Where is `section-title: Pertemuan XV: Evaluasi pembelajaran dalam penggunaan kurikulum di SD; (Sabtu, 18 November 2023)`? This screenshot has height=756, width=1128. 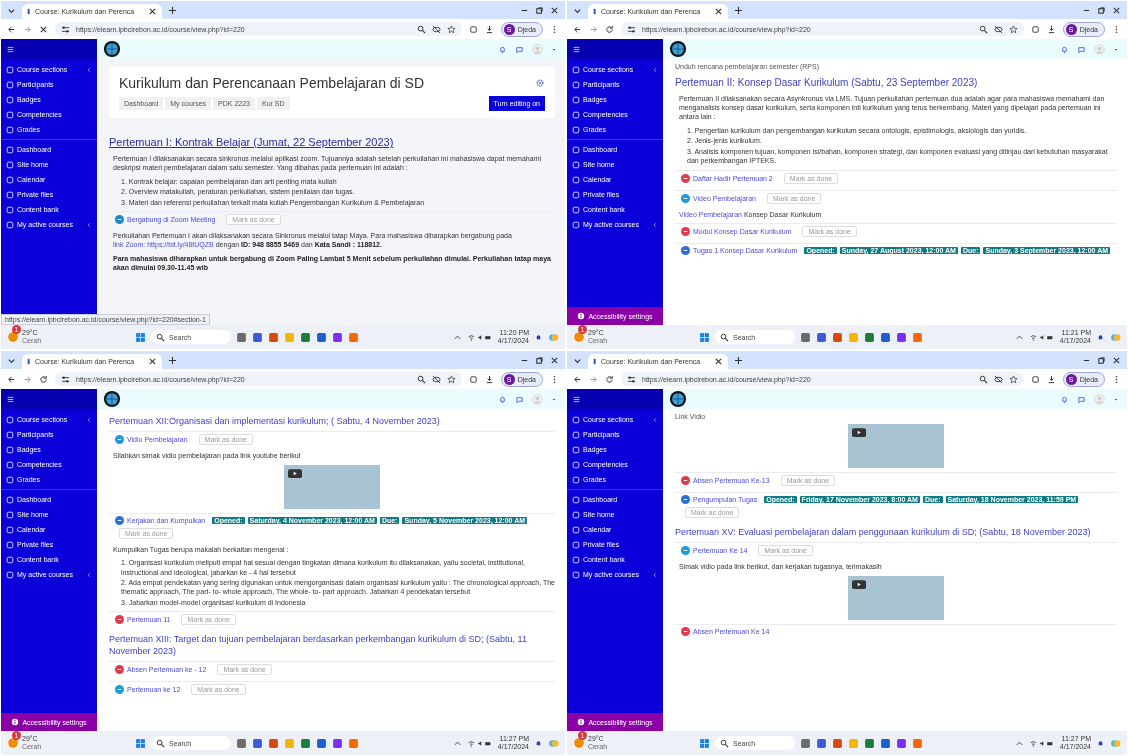 section-title: Pertemuan XV: Evaluasi pembelajaran dalam penggunaan kurikulum di SD; (Sabtu, 18 November 2023) is located at coordinates (896, 533).